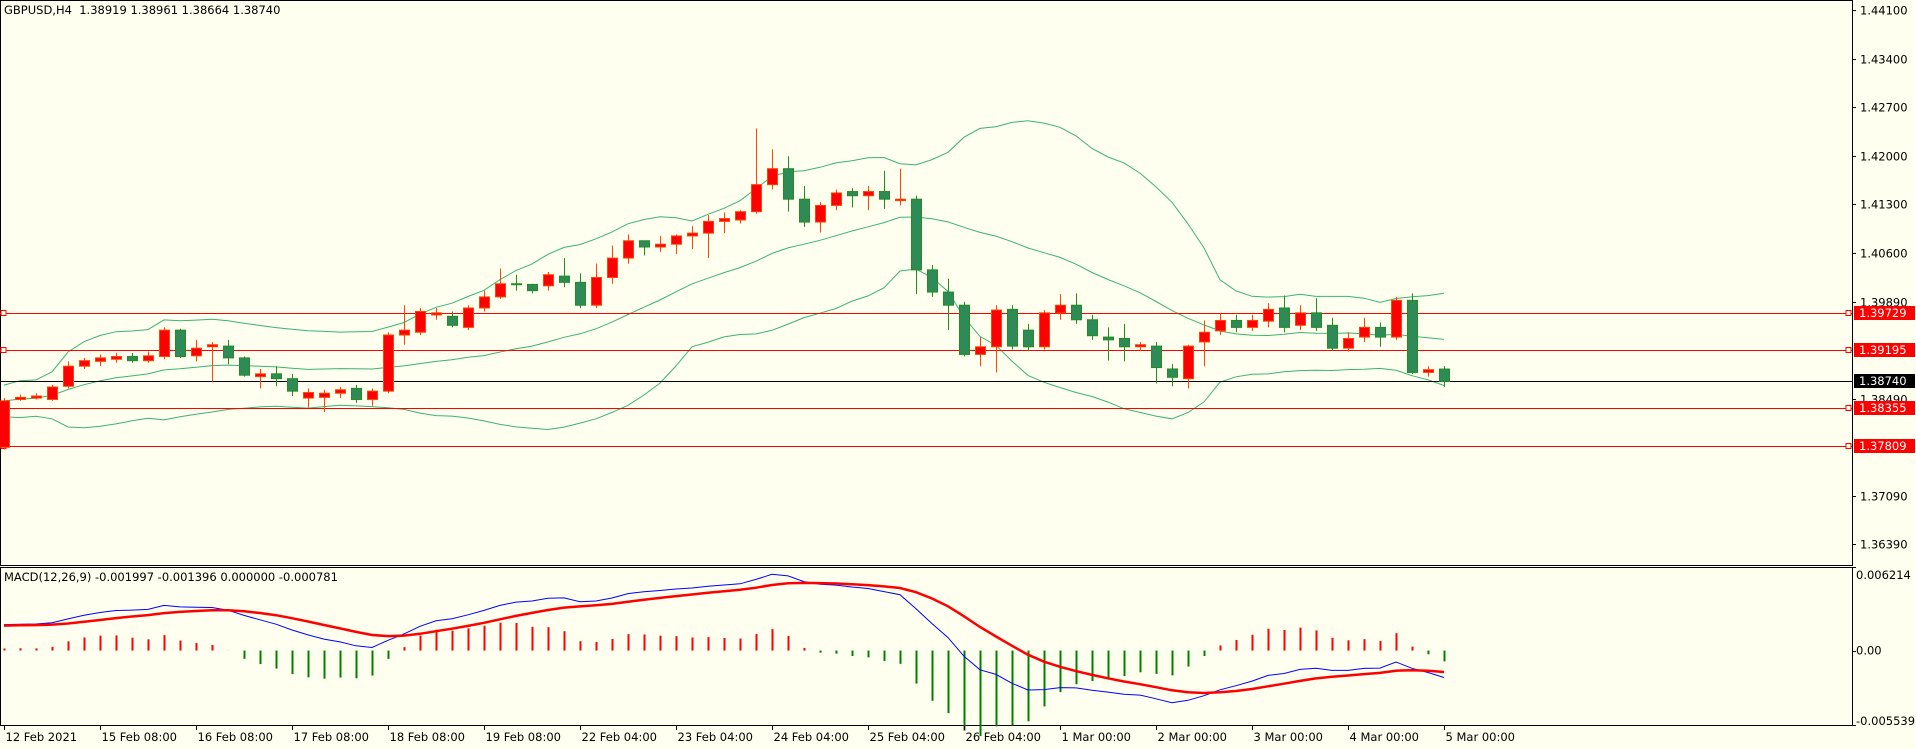  Describe the element at coordinates (907, 737) in the screenshot. I see `time-tick-label: 25 Feb 04:00` at that location.